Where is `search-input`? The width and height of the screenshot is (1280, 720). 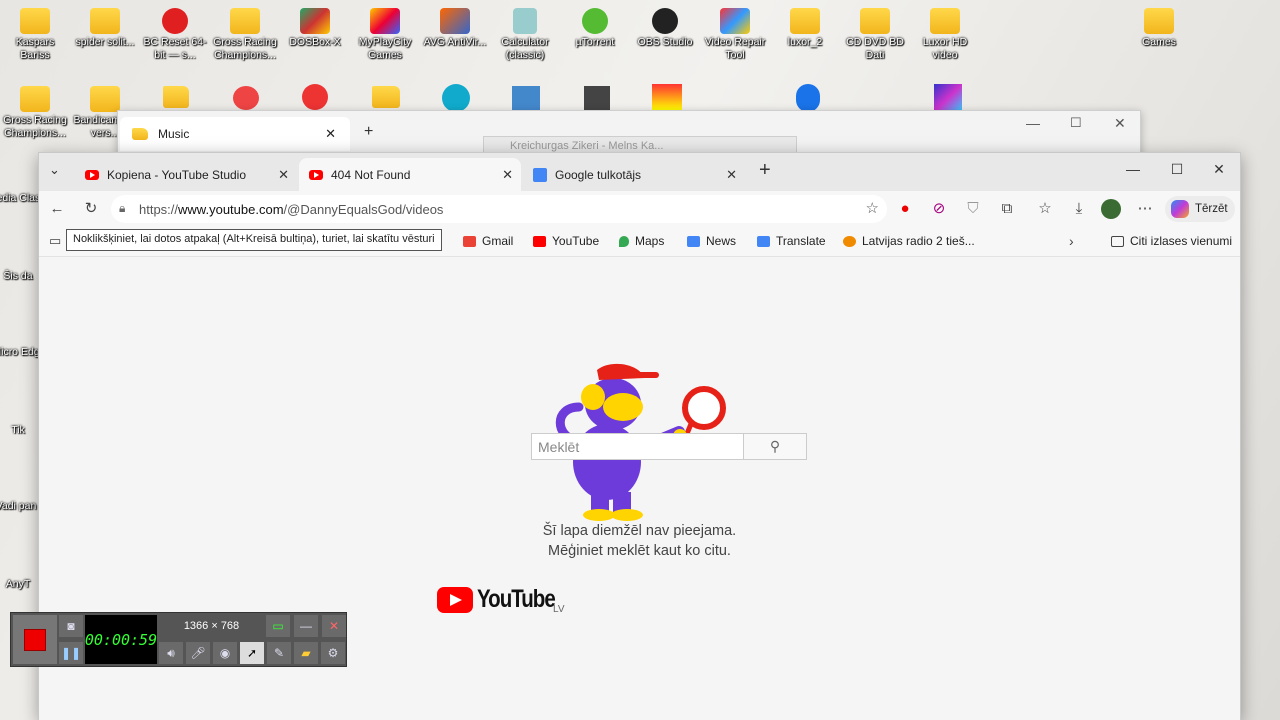
search-input is located at coordinates (637, 446).